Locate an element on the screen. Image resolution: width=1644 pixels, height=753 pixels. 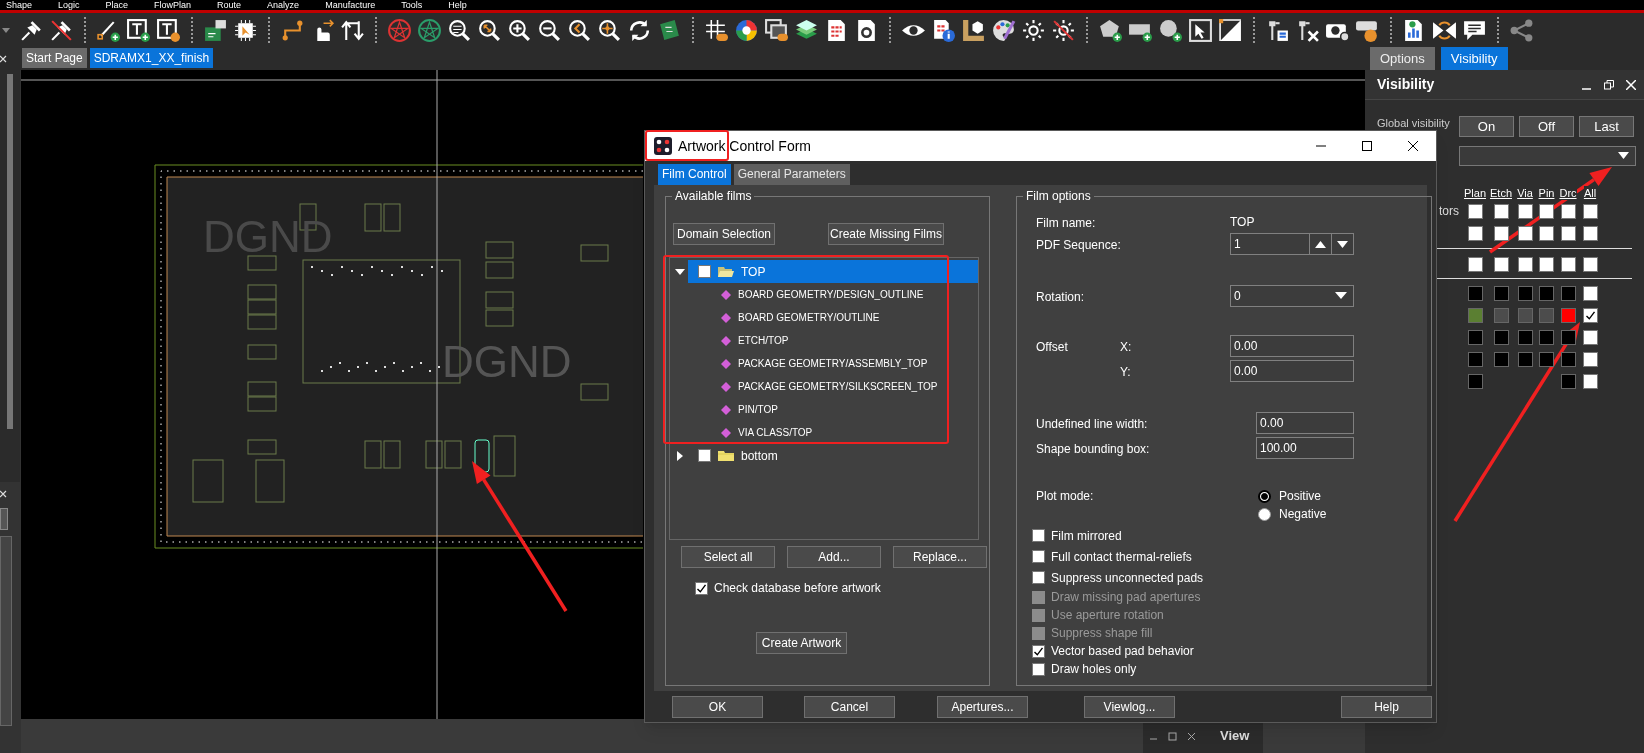
tree-item: ETCH/TOP is located at coordinates (824, 340).